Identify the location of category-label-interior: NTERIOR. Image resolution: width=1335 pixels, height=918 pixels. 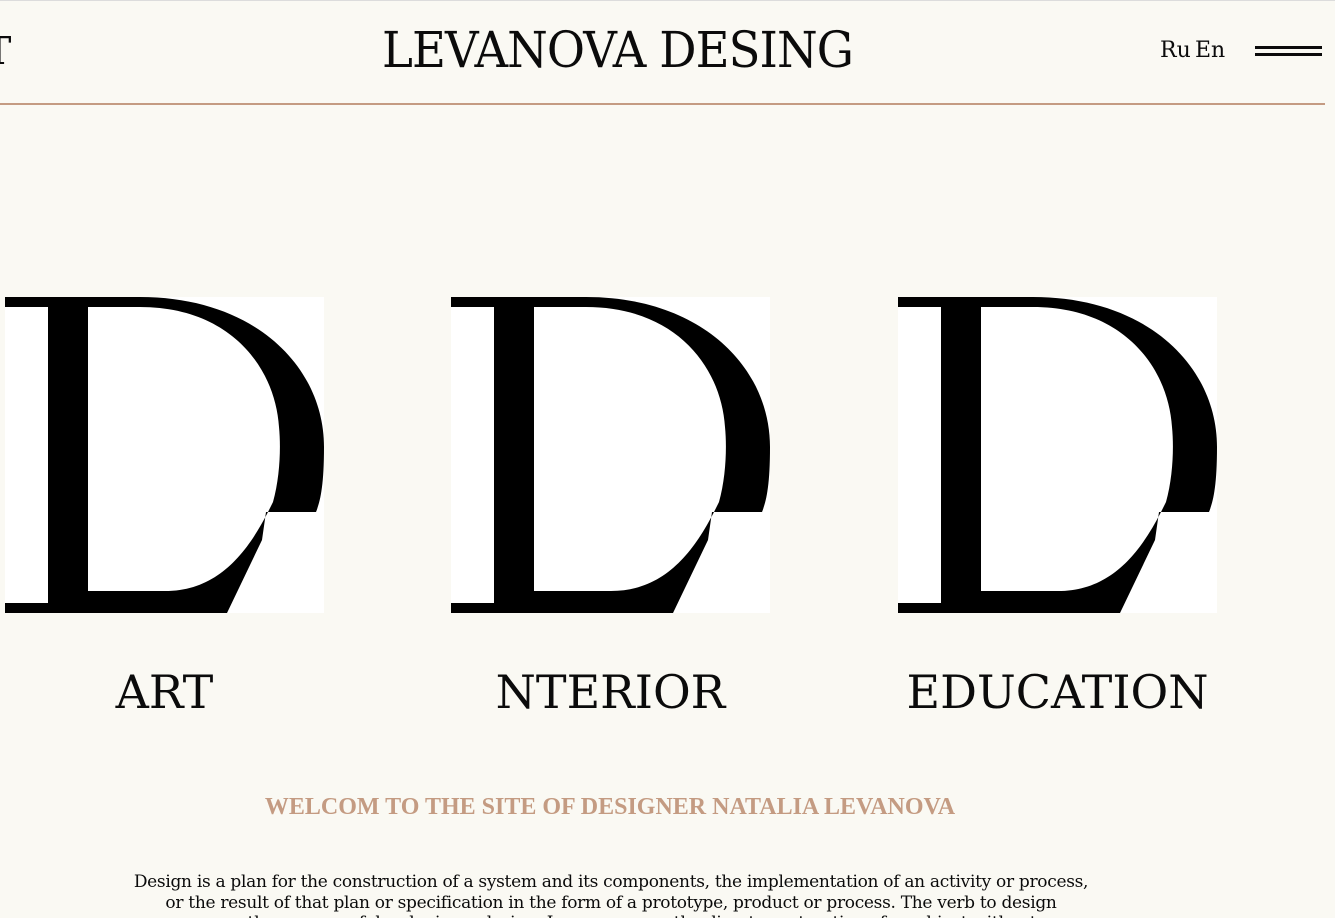
(610, 692).